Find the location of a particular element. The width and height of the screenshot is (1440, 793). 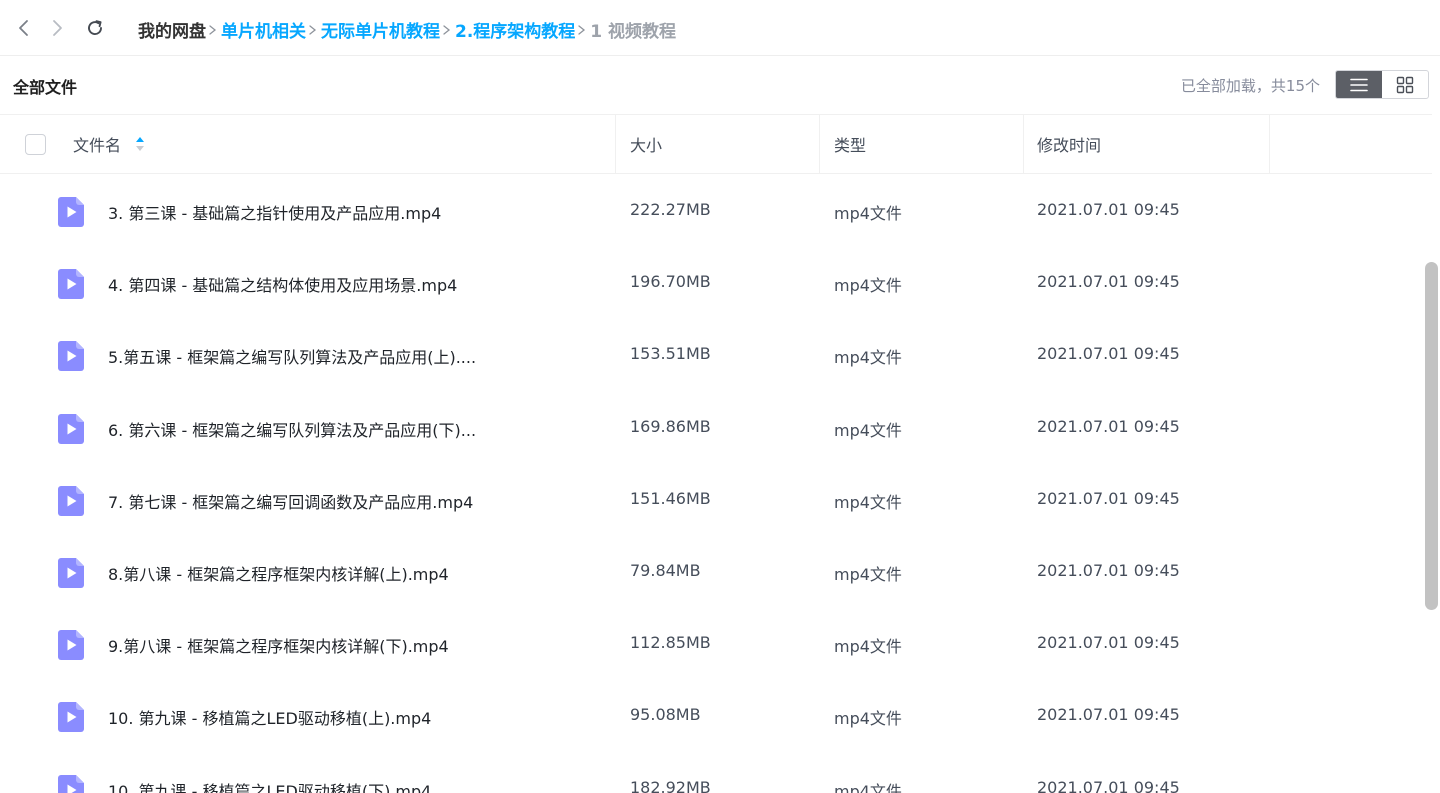

file-size: 95.08MB is located at coordinates (665, 715).